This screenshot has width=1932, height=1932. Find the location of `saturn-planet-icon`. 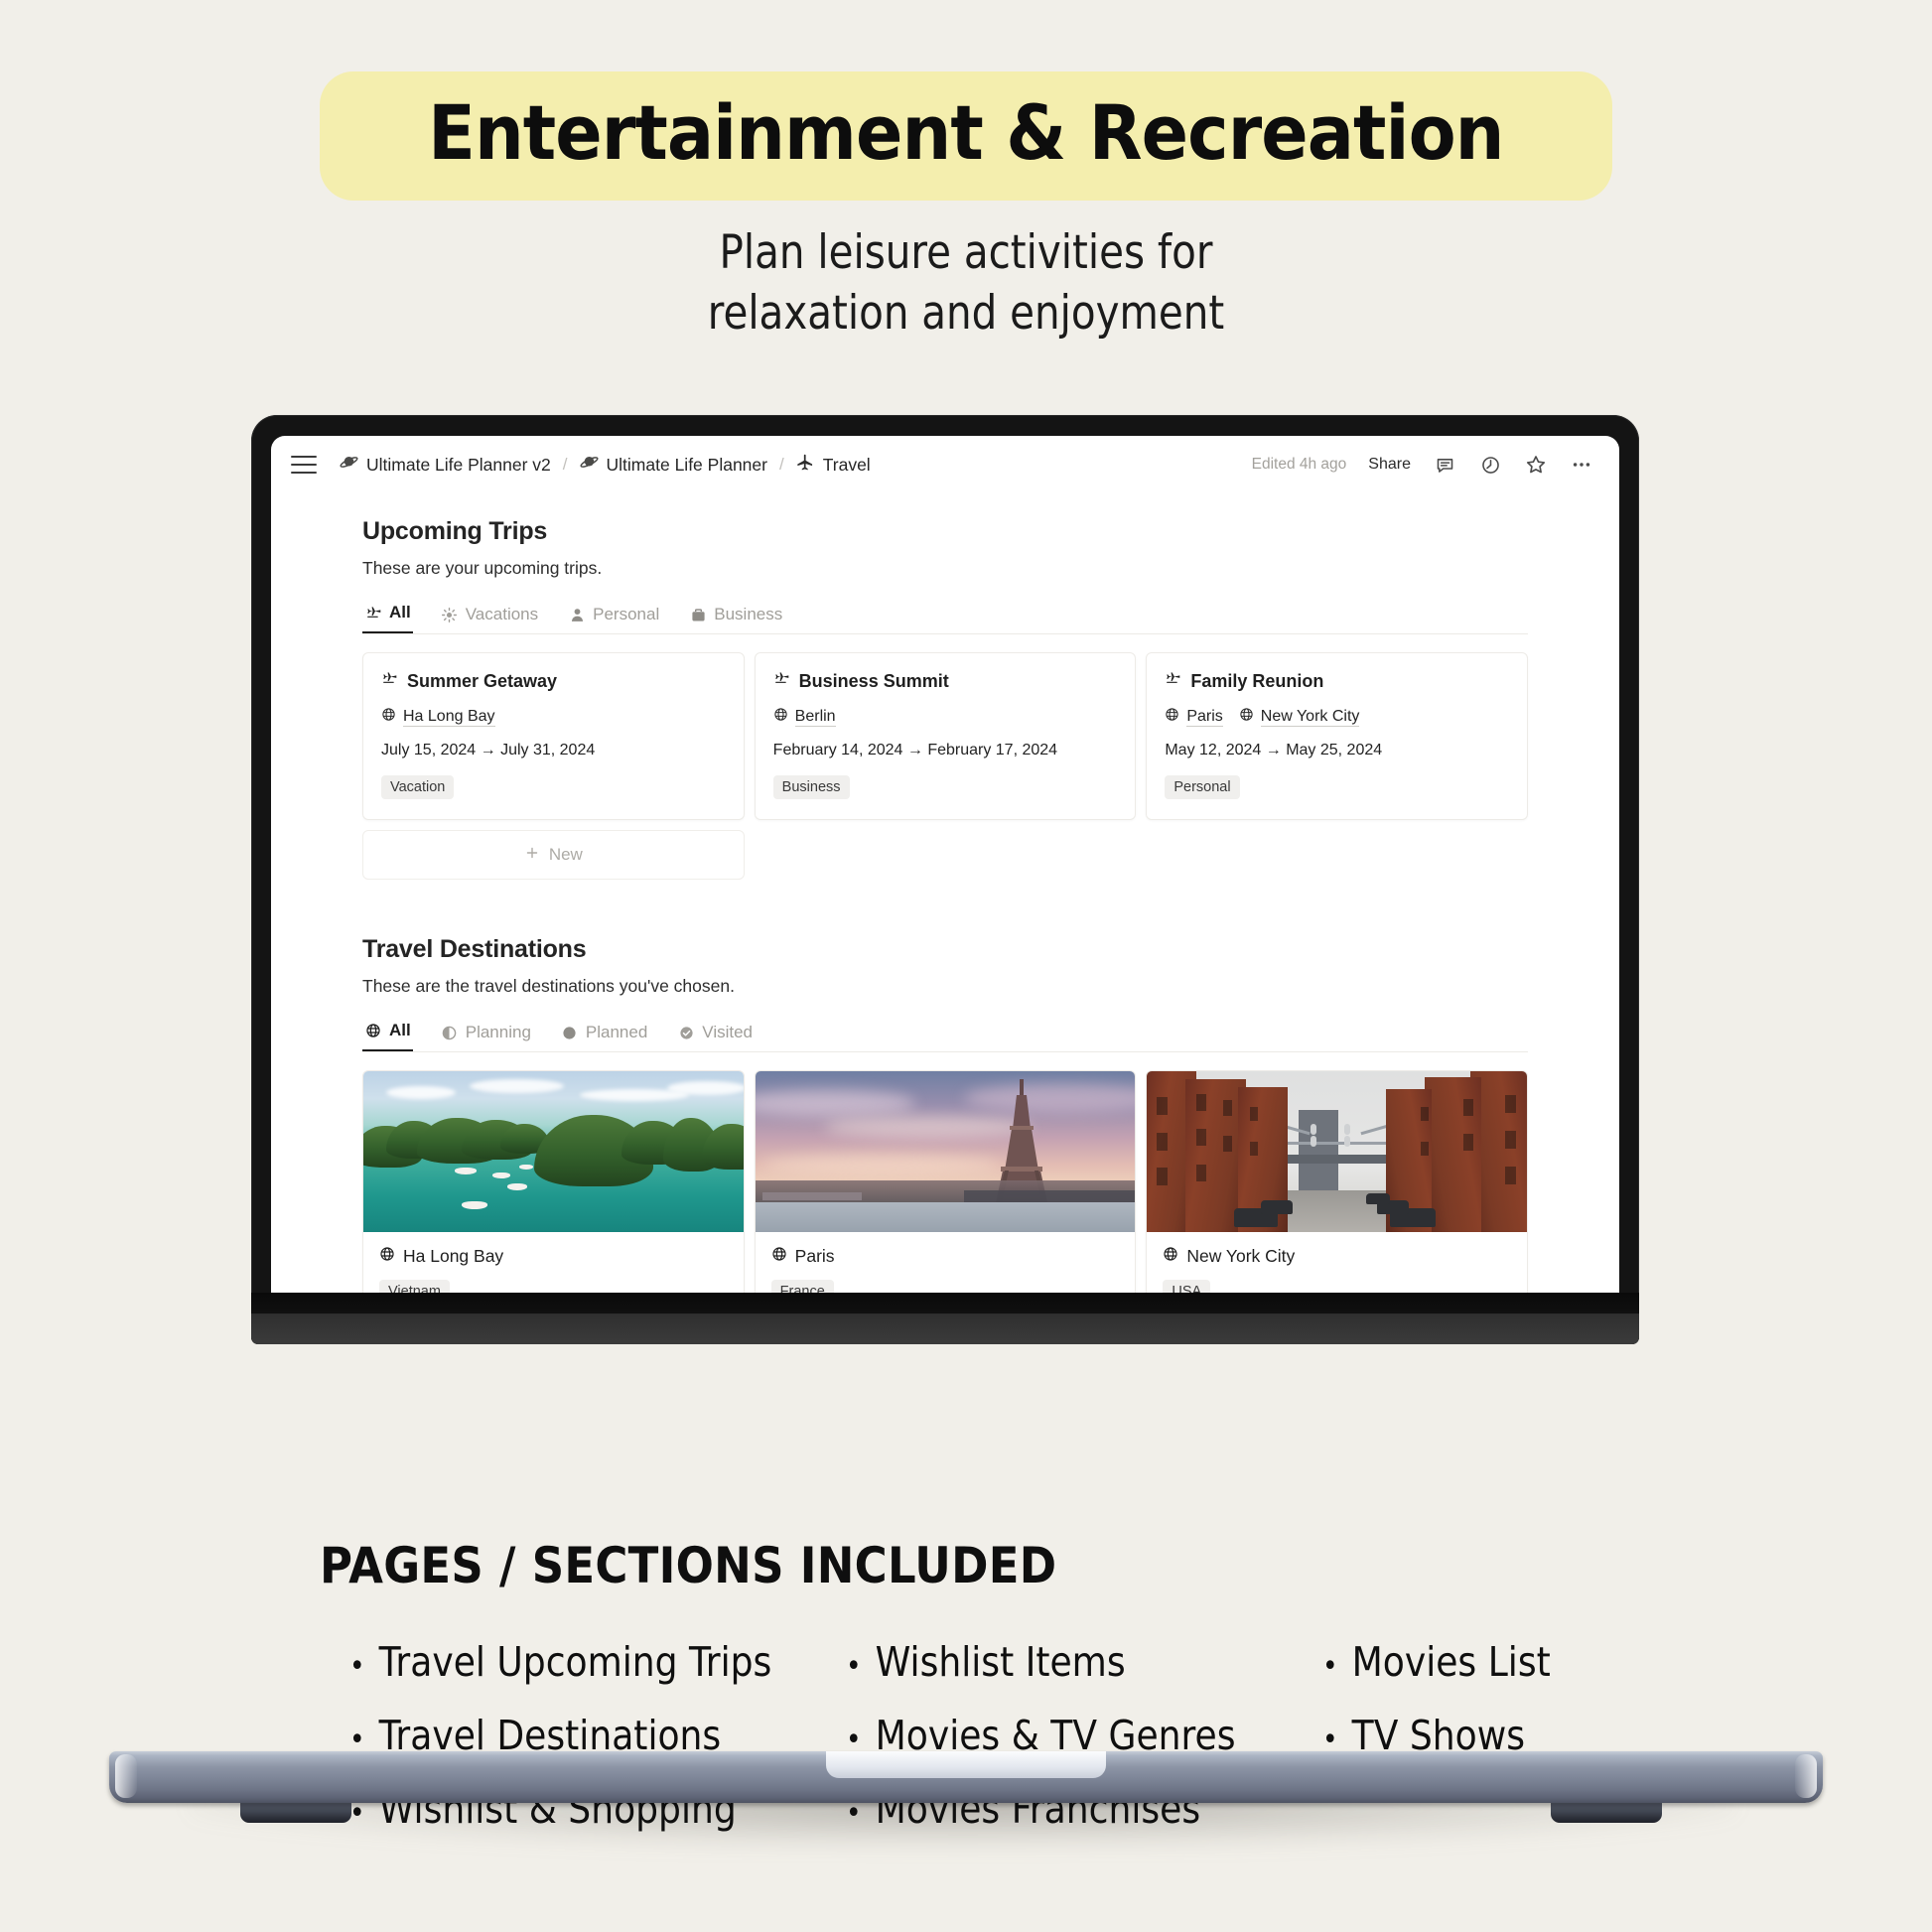

saturn-planet-icon is located at coordinates (349, 465).